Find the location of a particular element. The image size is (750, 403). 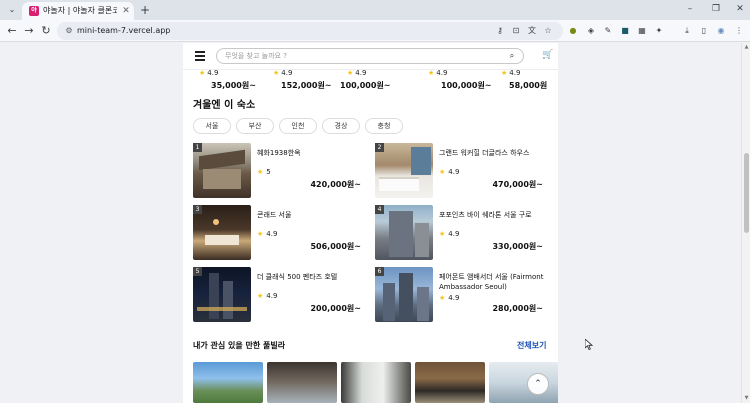

rank-badge: 4 is located at coordinates (379, 209).